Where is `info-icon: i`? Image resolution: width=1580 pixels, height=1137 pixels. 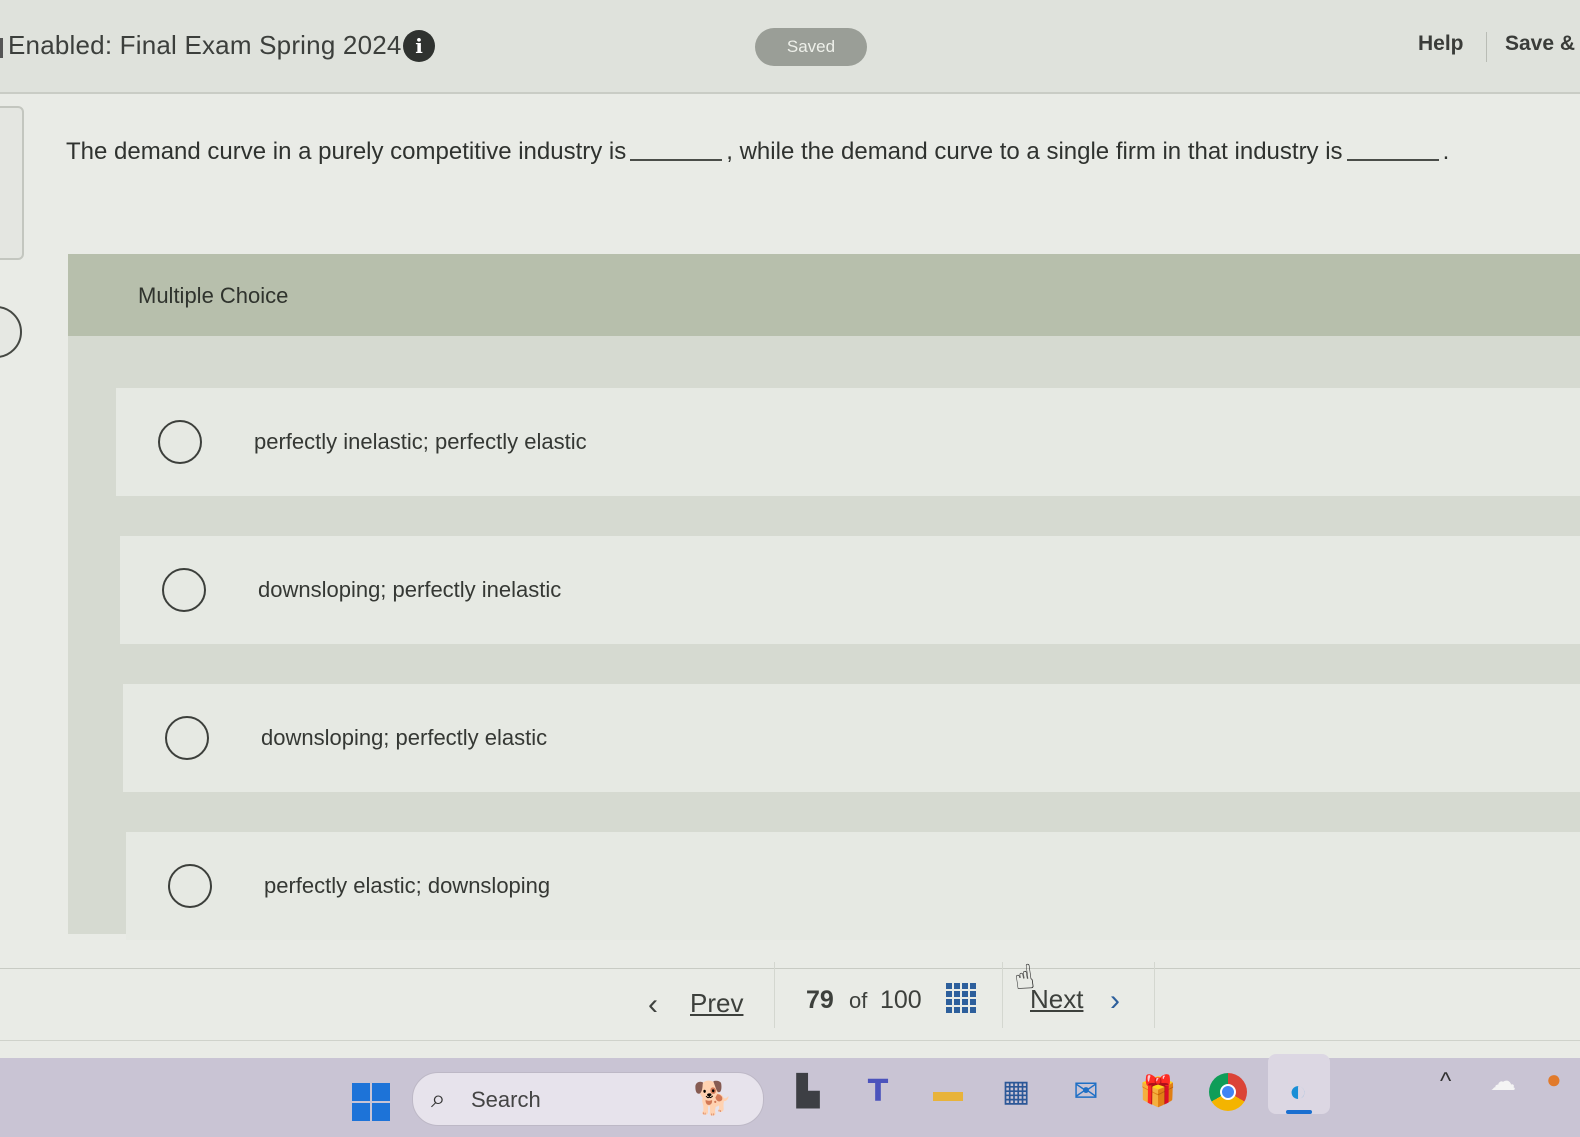
info-icon: i is located at coordinates (419, 46).